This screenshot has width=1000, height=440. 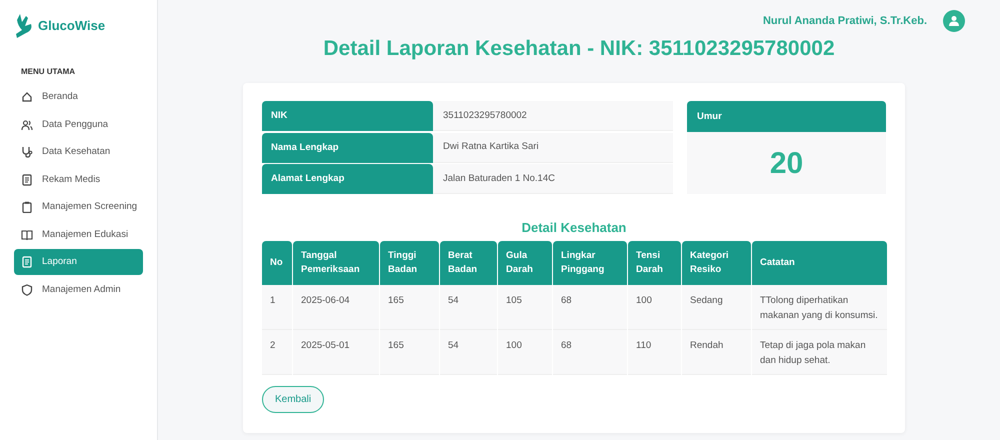 I want to click on logo-icon, so click(x=24, y=26).